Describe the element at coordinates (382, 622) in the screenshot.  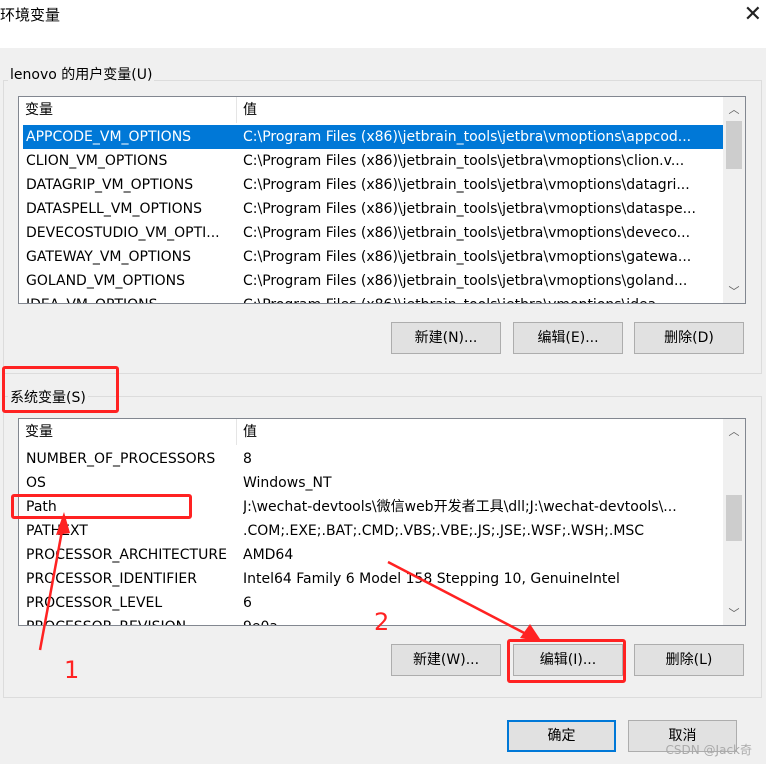
I see `step-2-number: 2` at that location.